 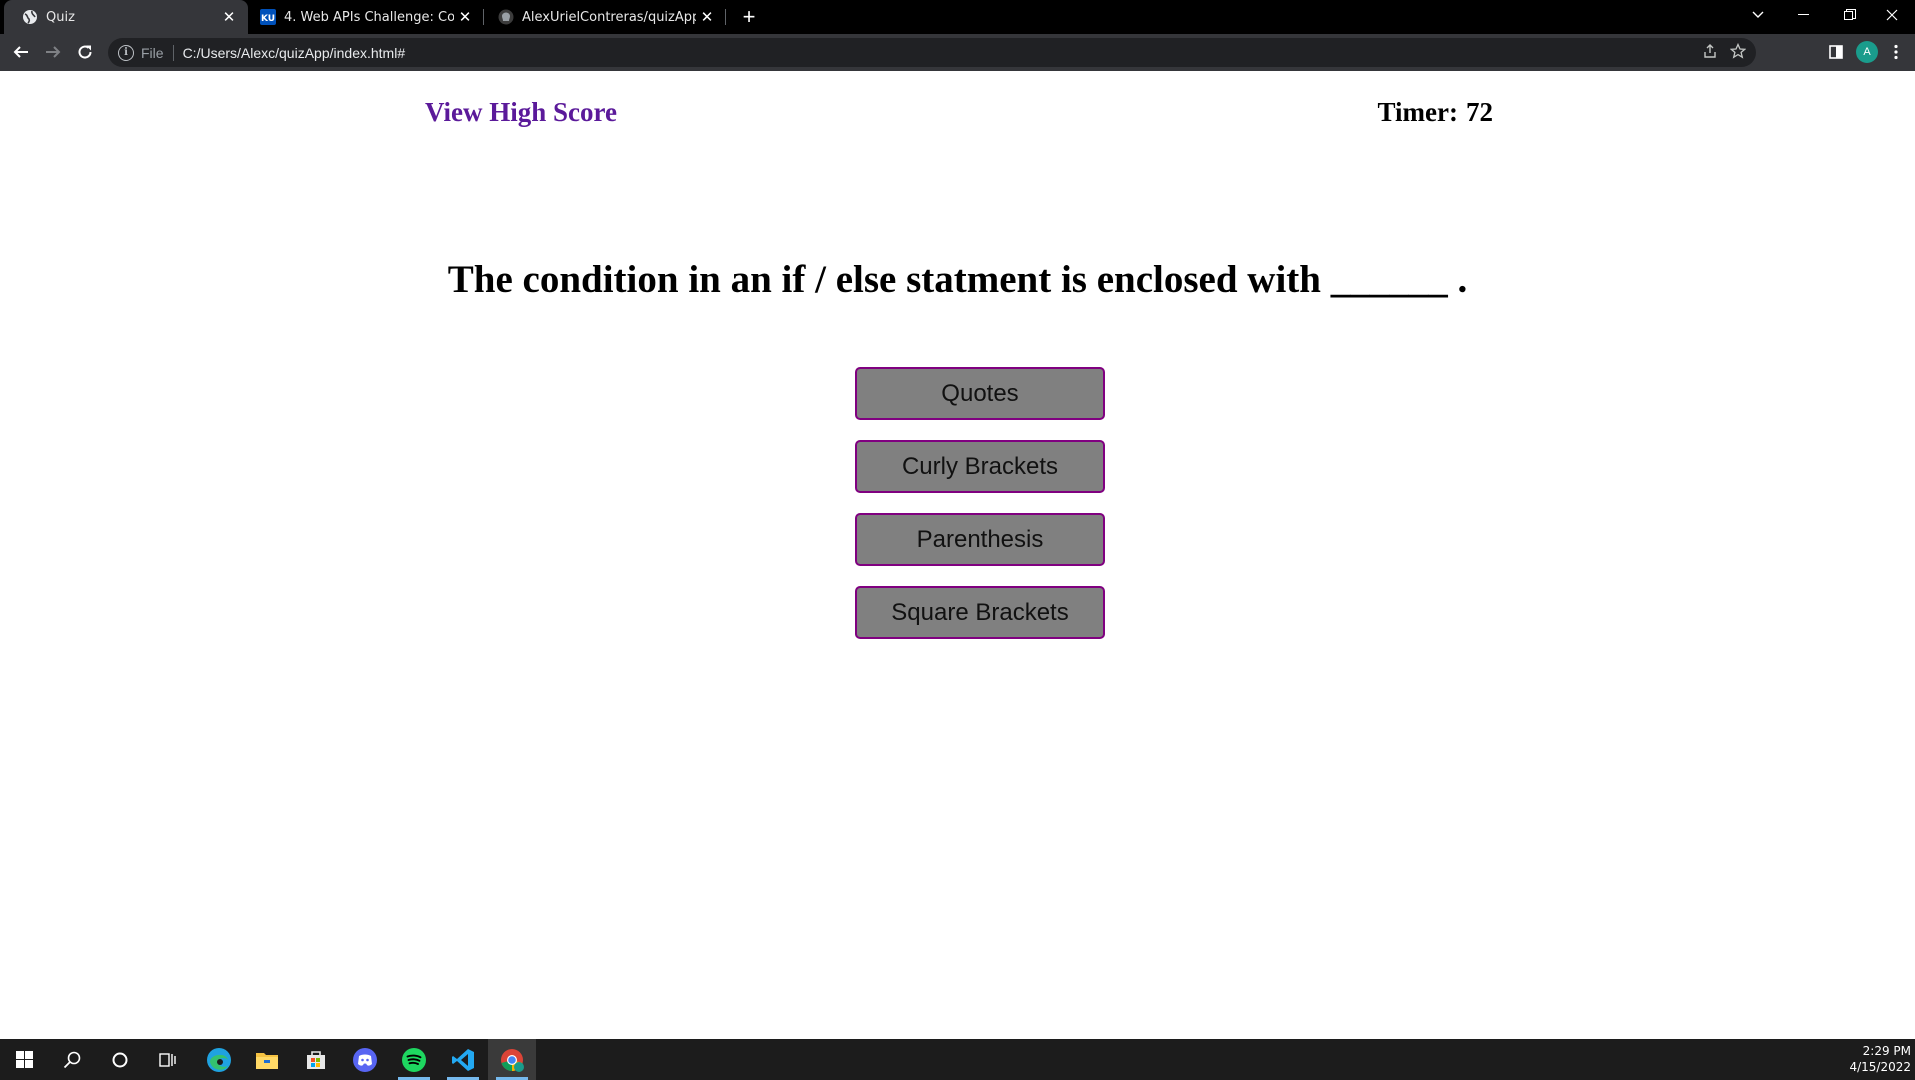 What do you see at coordinates (980, 466) in the screenshot?
I see `answer-button-curly-brackets: Curly Brackets` at bounding box center [980, 466].